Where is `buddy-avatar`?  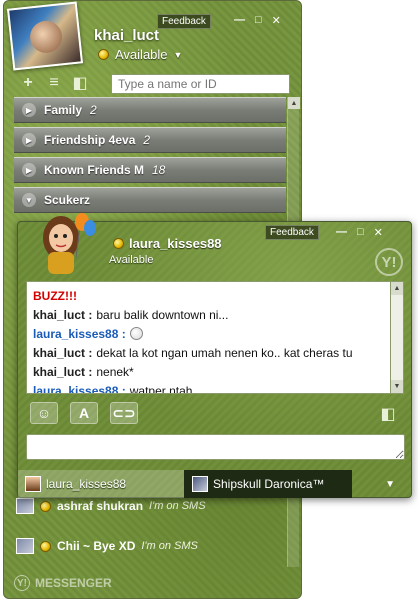
buddy-avatar is located at coordinates (65, 242).